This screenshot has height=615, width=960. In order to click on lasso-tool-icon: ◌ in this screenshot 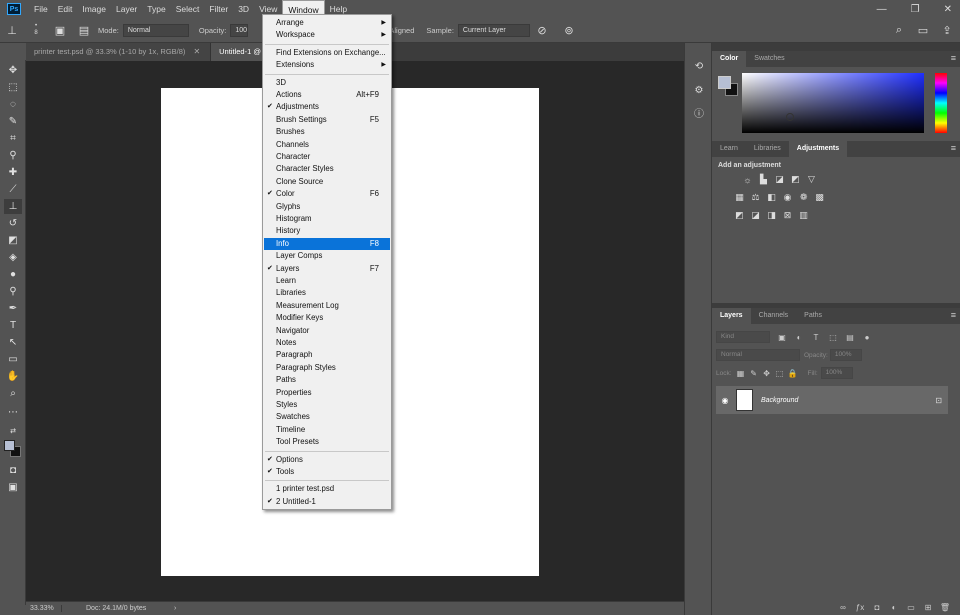, I will do `click(13, 104)`.